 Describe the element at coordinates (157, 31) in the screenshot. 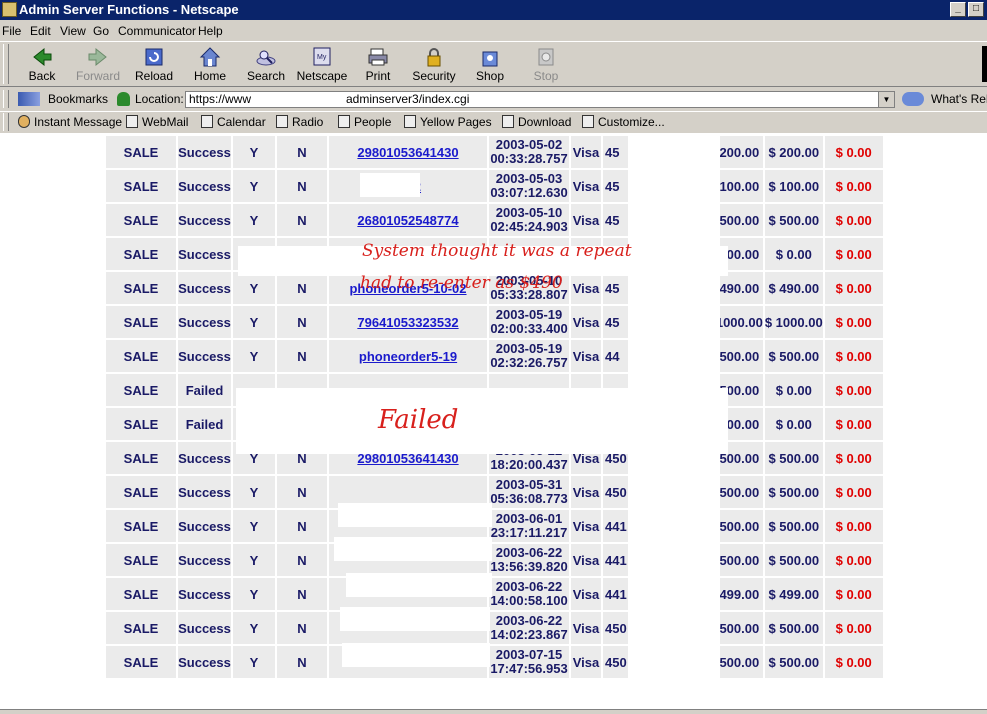

I see `menu-communicator: Communicator` at that location.